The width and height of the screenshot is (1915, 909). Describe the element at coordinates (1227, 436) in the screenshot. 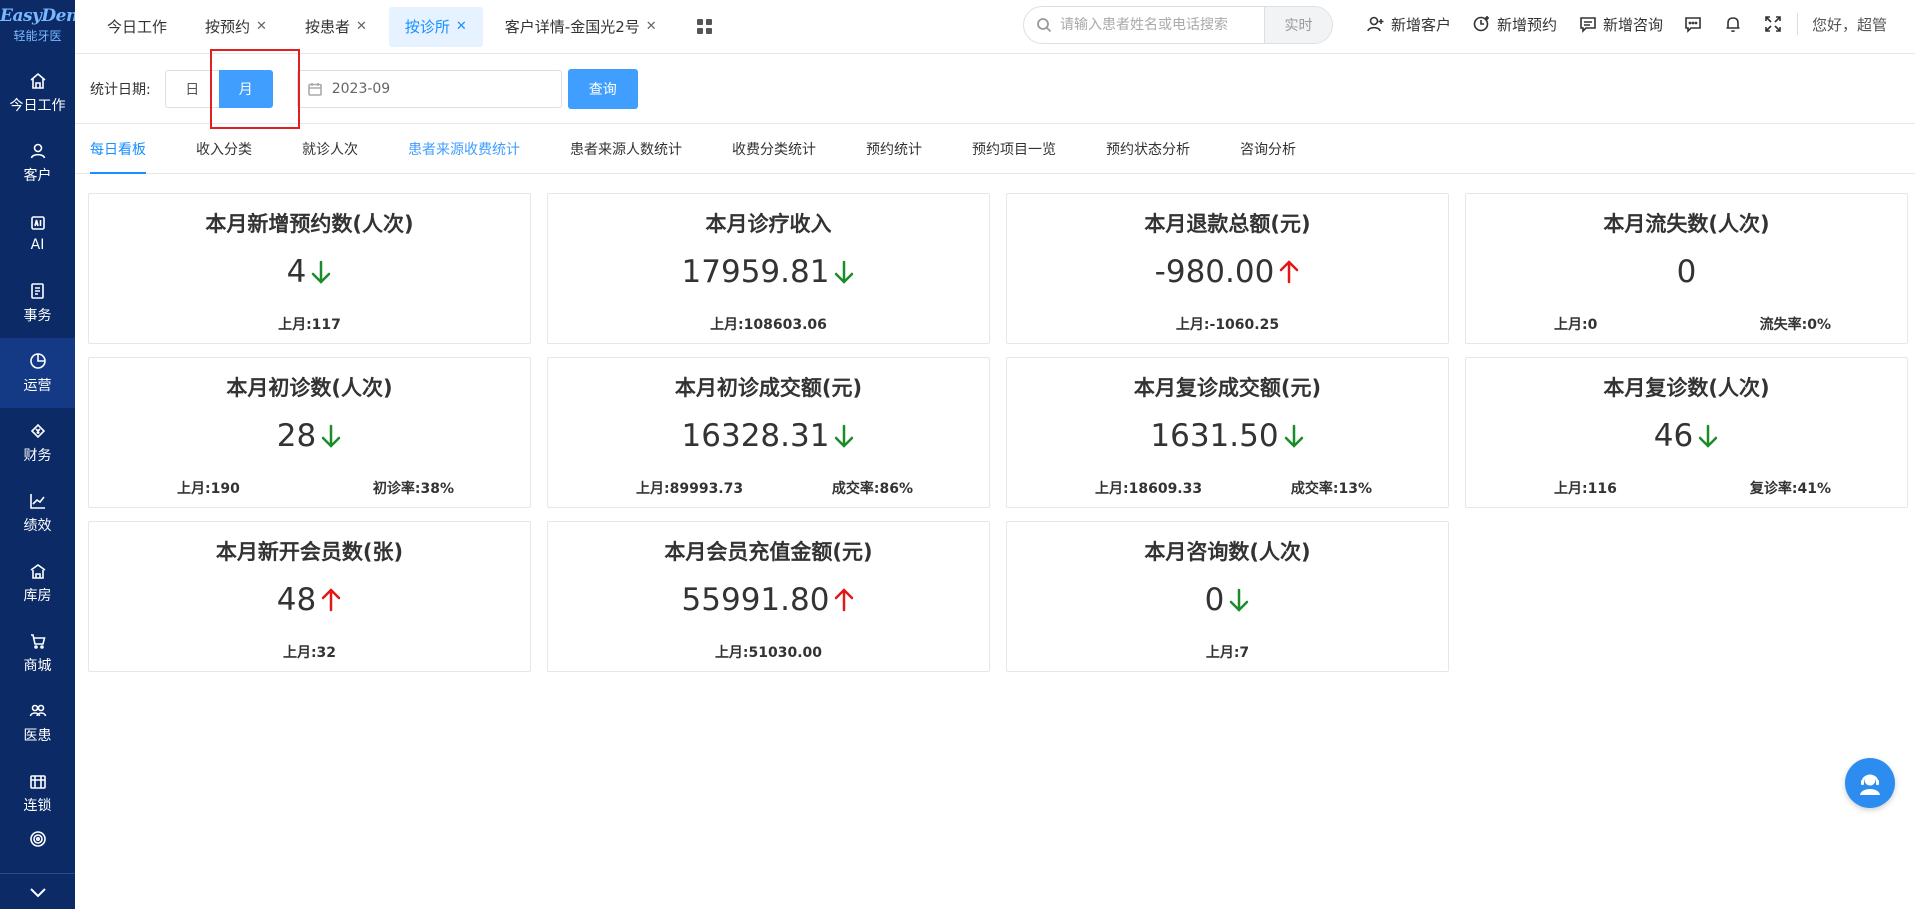

I see `kpi-value-row: 1631.50` at that location.